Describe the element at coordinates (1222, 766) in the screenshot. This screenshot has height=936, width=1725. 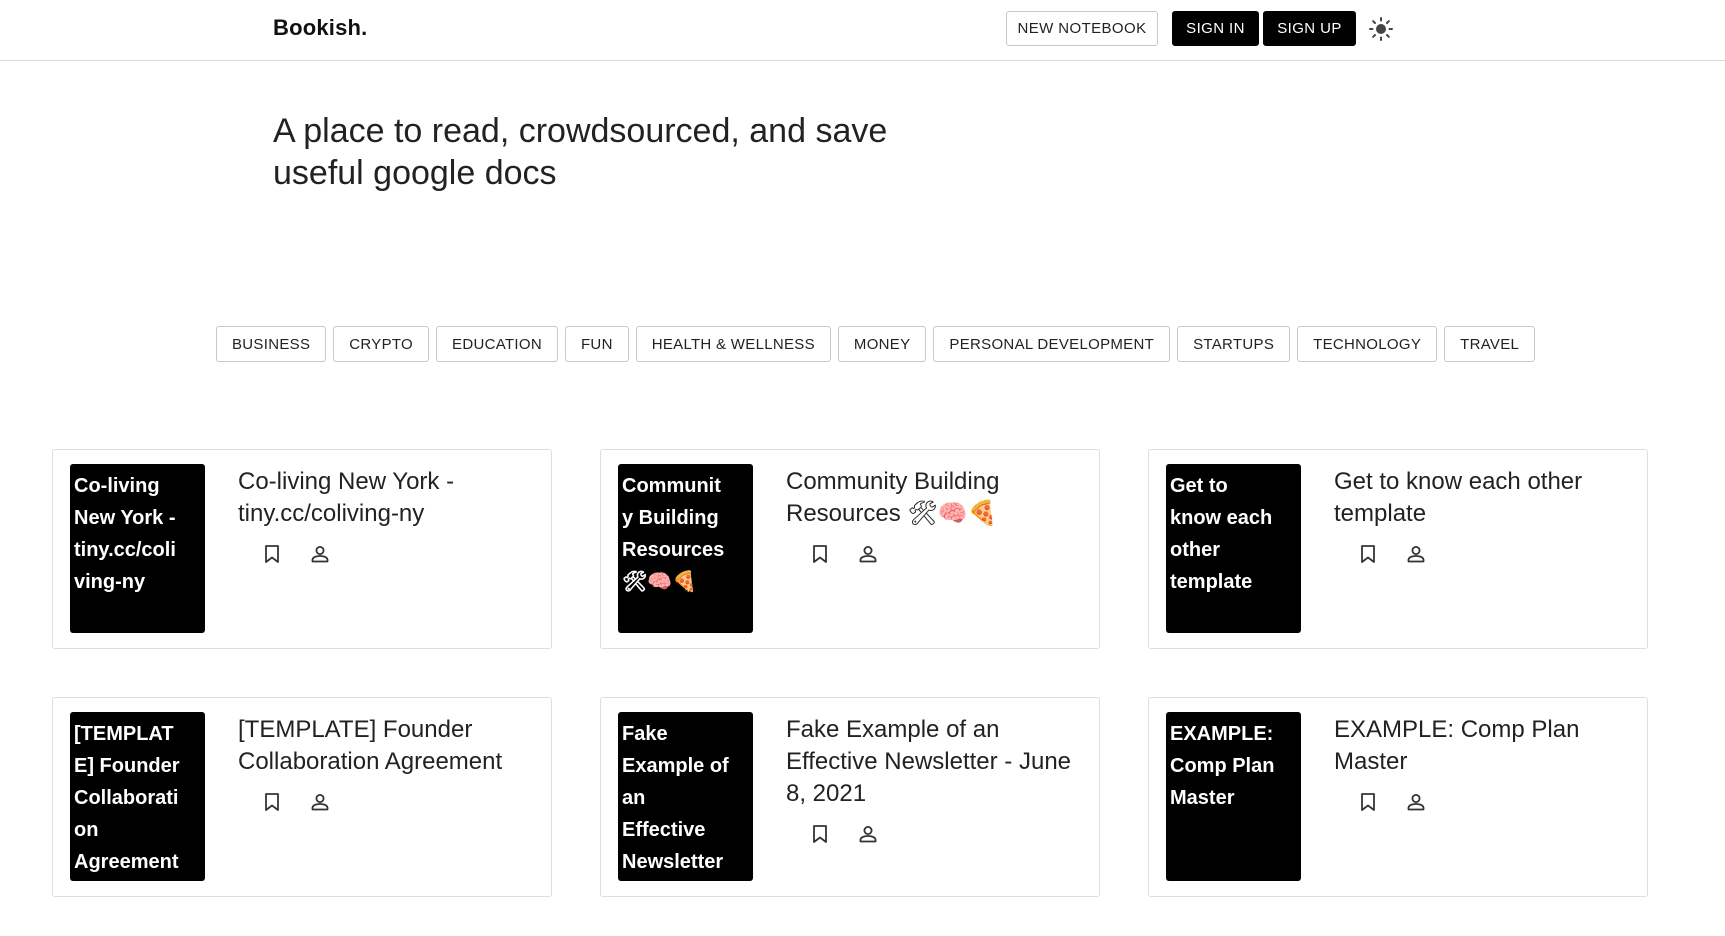
I see `doc-cover-text: EXAMPLE: Comp Plan Master` at that location.